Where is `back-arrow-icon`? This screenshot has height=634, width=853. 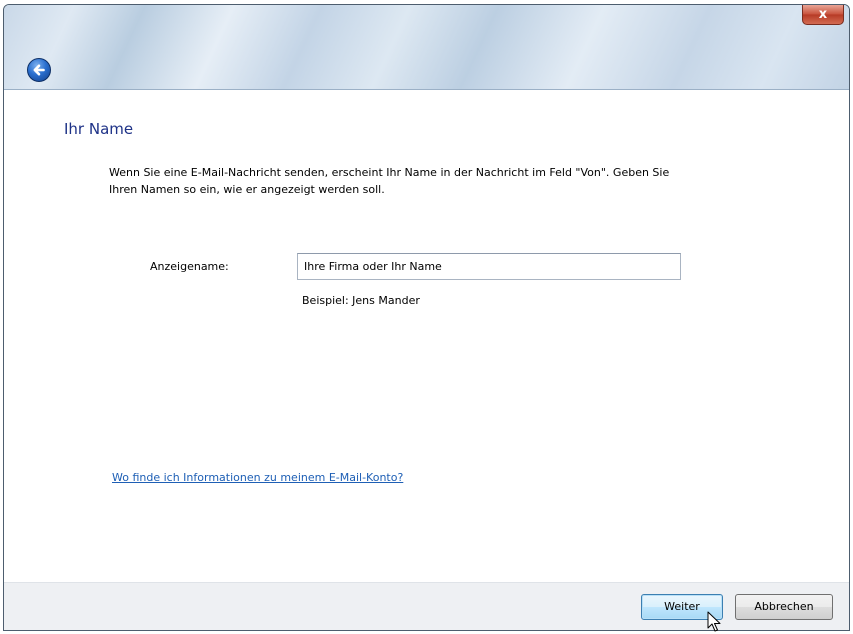 back-arrow-icon is located at coordinates (39, 70).